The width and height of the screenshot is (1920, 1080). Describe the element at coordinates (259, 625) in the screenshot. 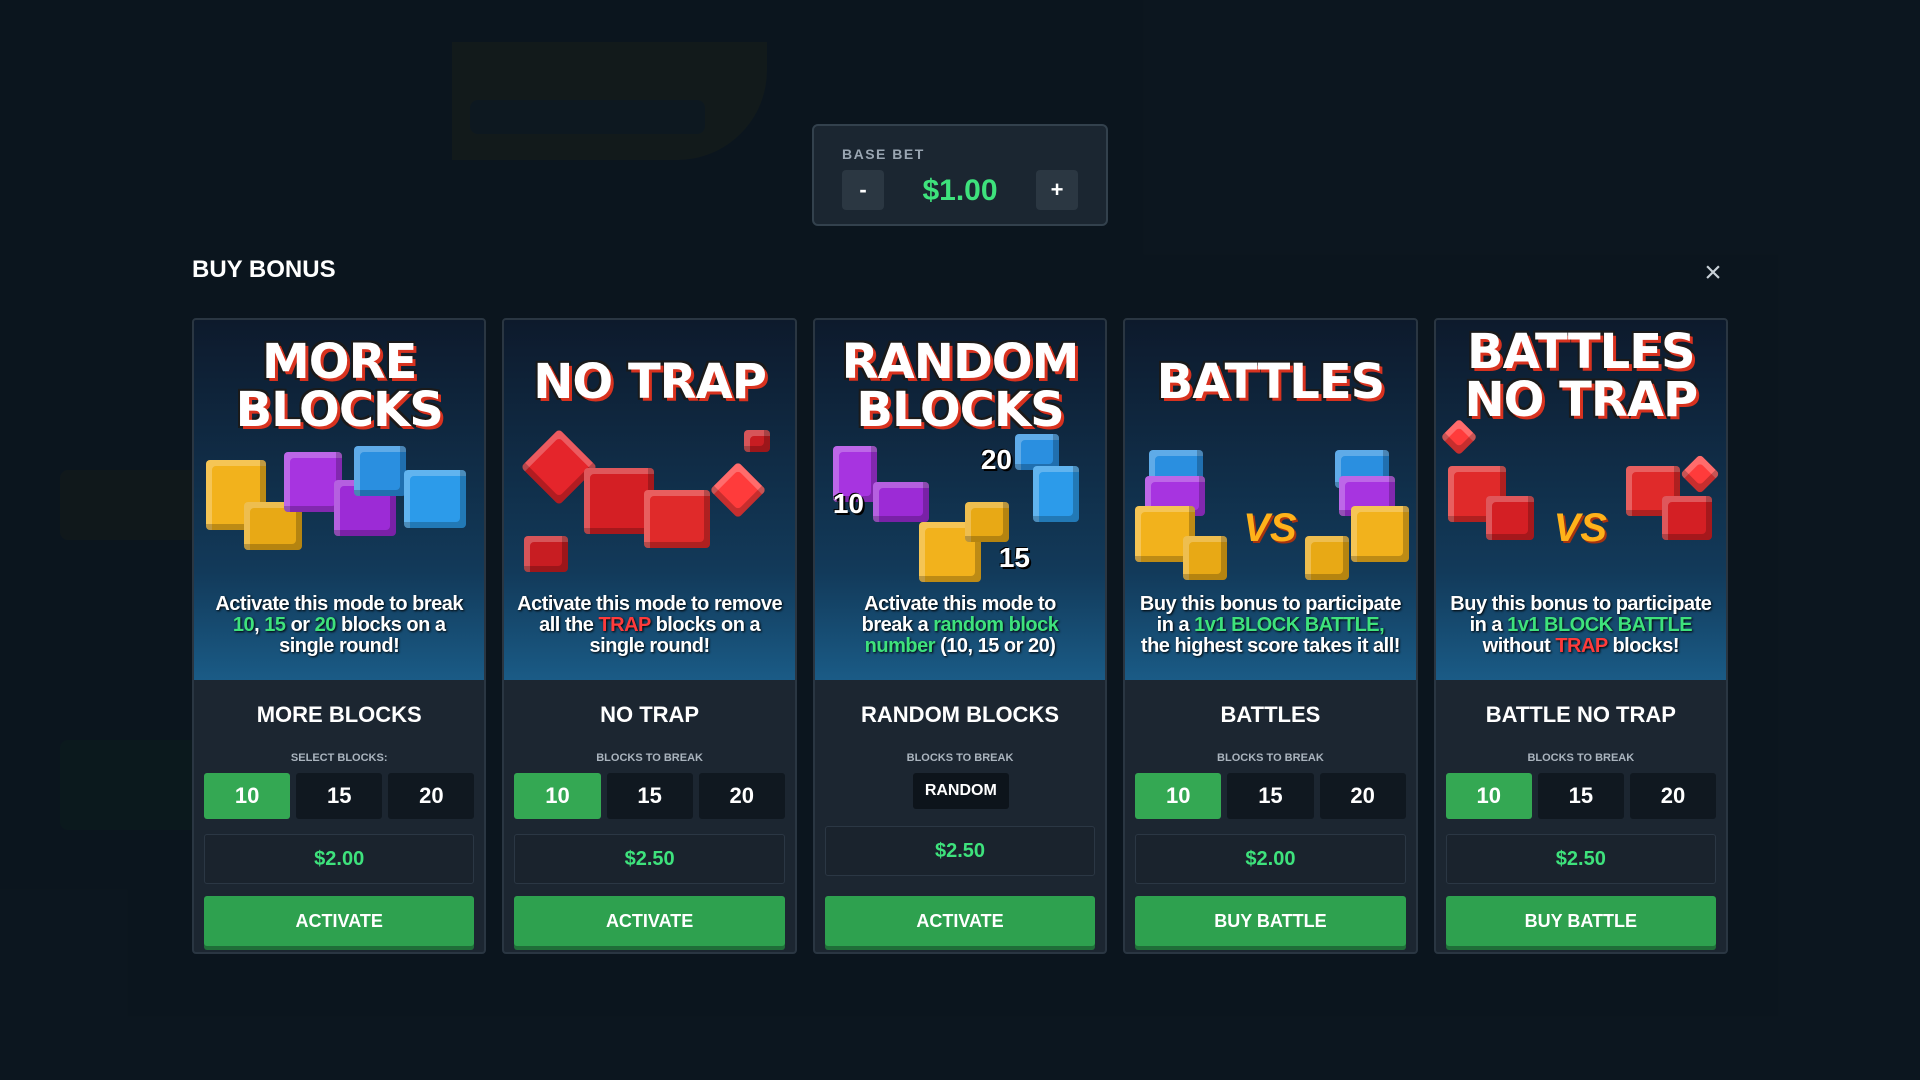

I see `desc-text: ,` at that location.